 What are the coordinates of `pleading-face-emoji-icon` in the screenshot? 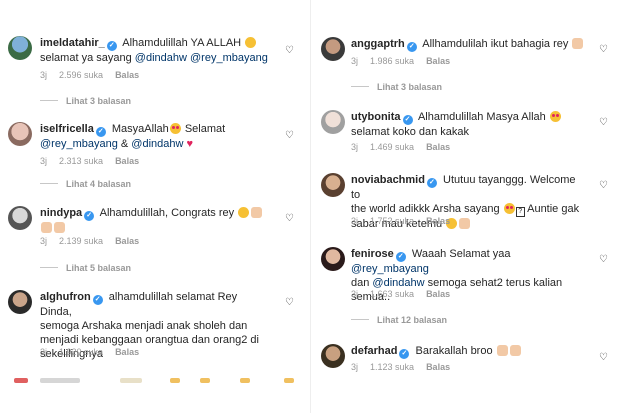 It's located at (244, 212).